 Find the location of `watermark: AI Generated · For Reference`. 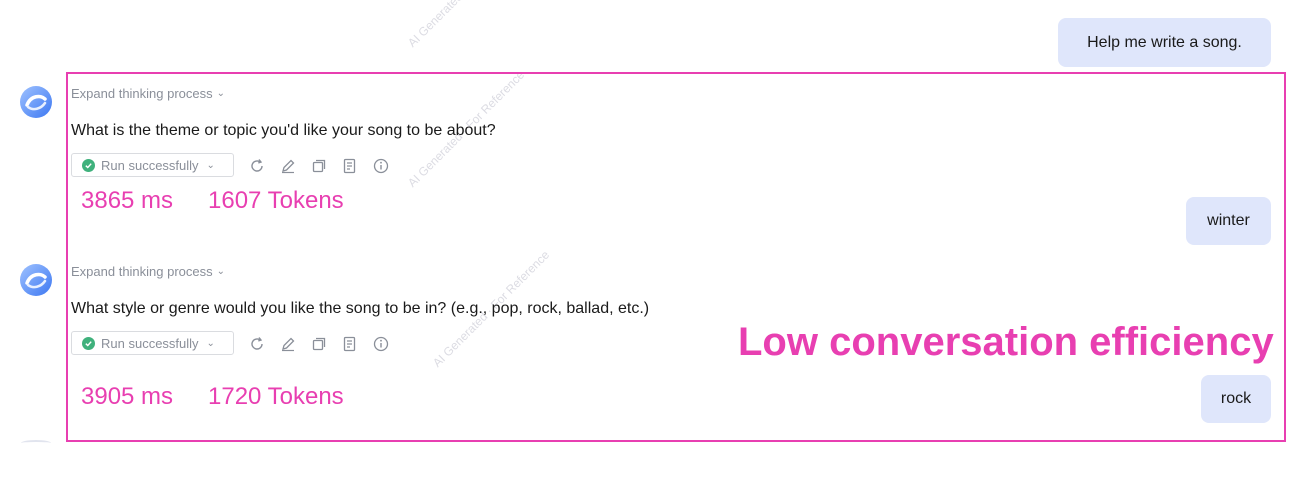

watermark: AI Generated · For Reference is located at coordinates (466, 25).